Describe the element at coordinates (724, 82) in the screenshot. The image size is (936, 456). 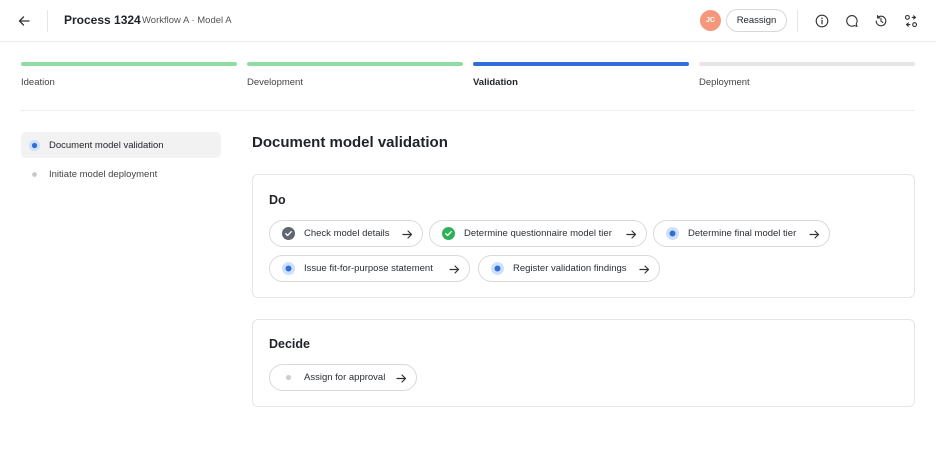
I see `step-label: Deployment` at that location.